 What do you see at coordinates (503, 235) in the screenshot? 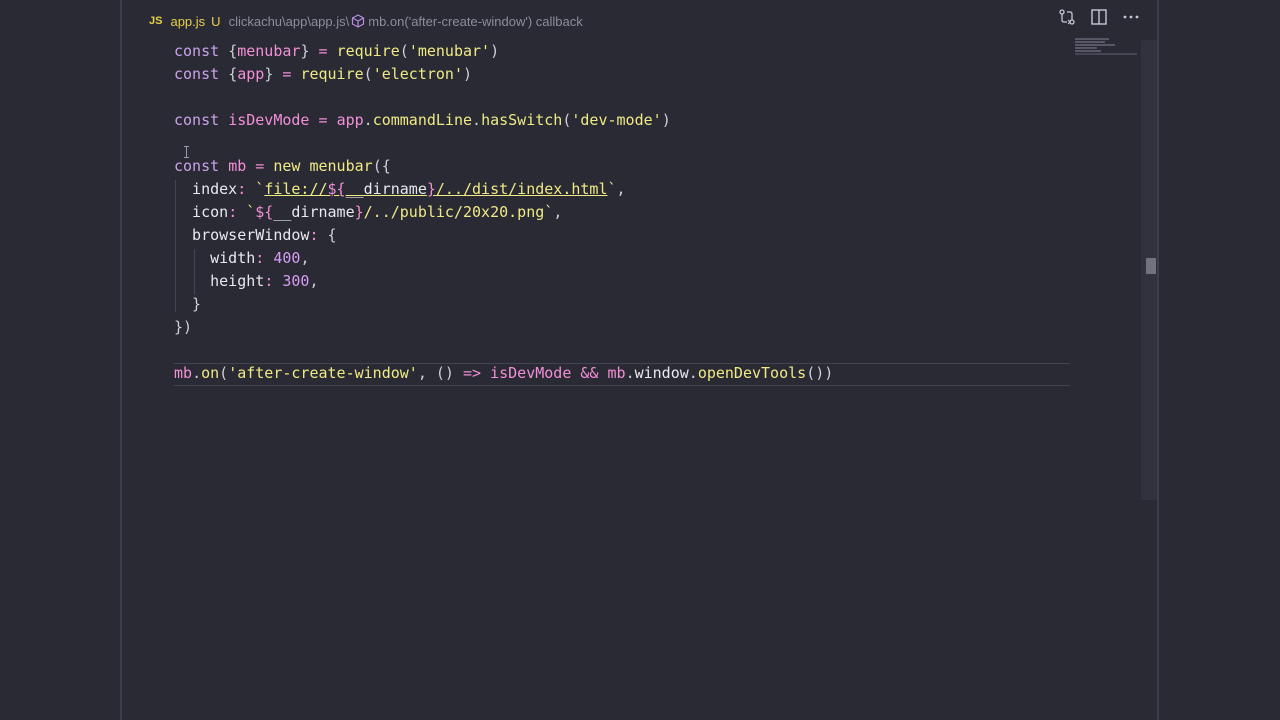
I see `code-line-9: browserWindow: {` at bounding box center [503, 235].